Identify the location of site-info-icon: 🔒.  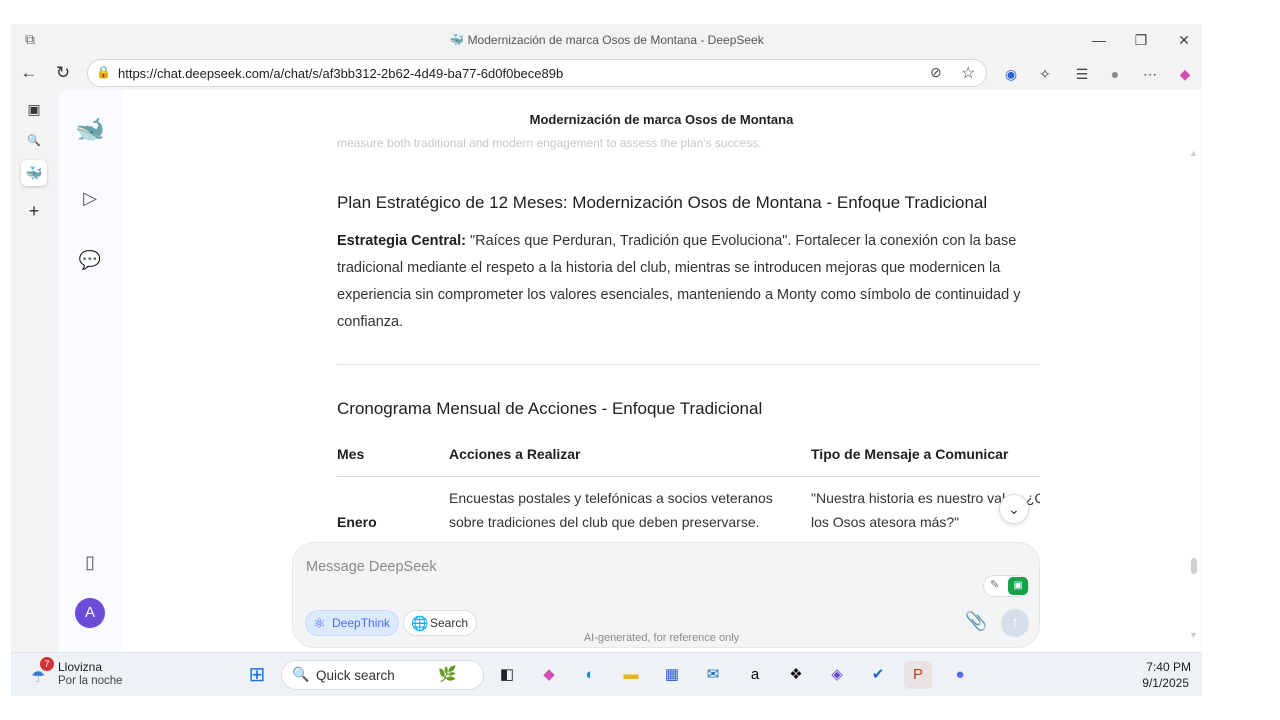
(103, 72).